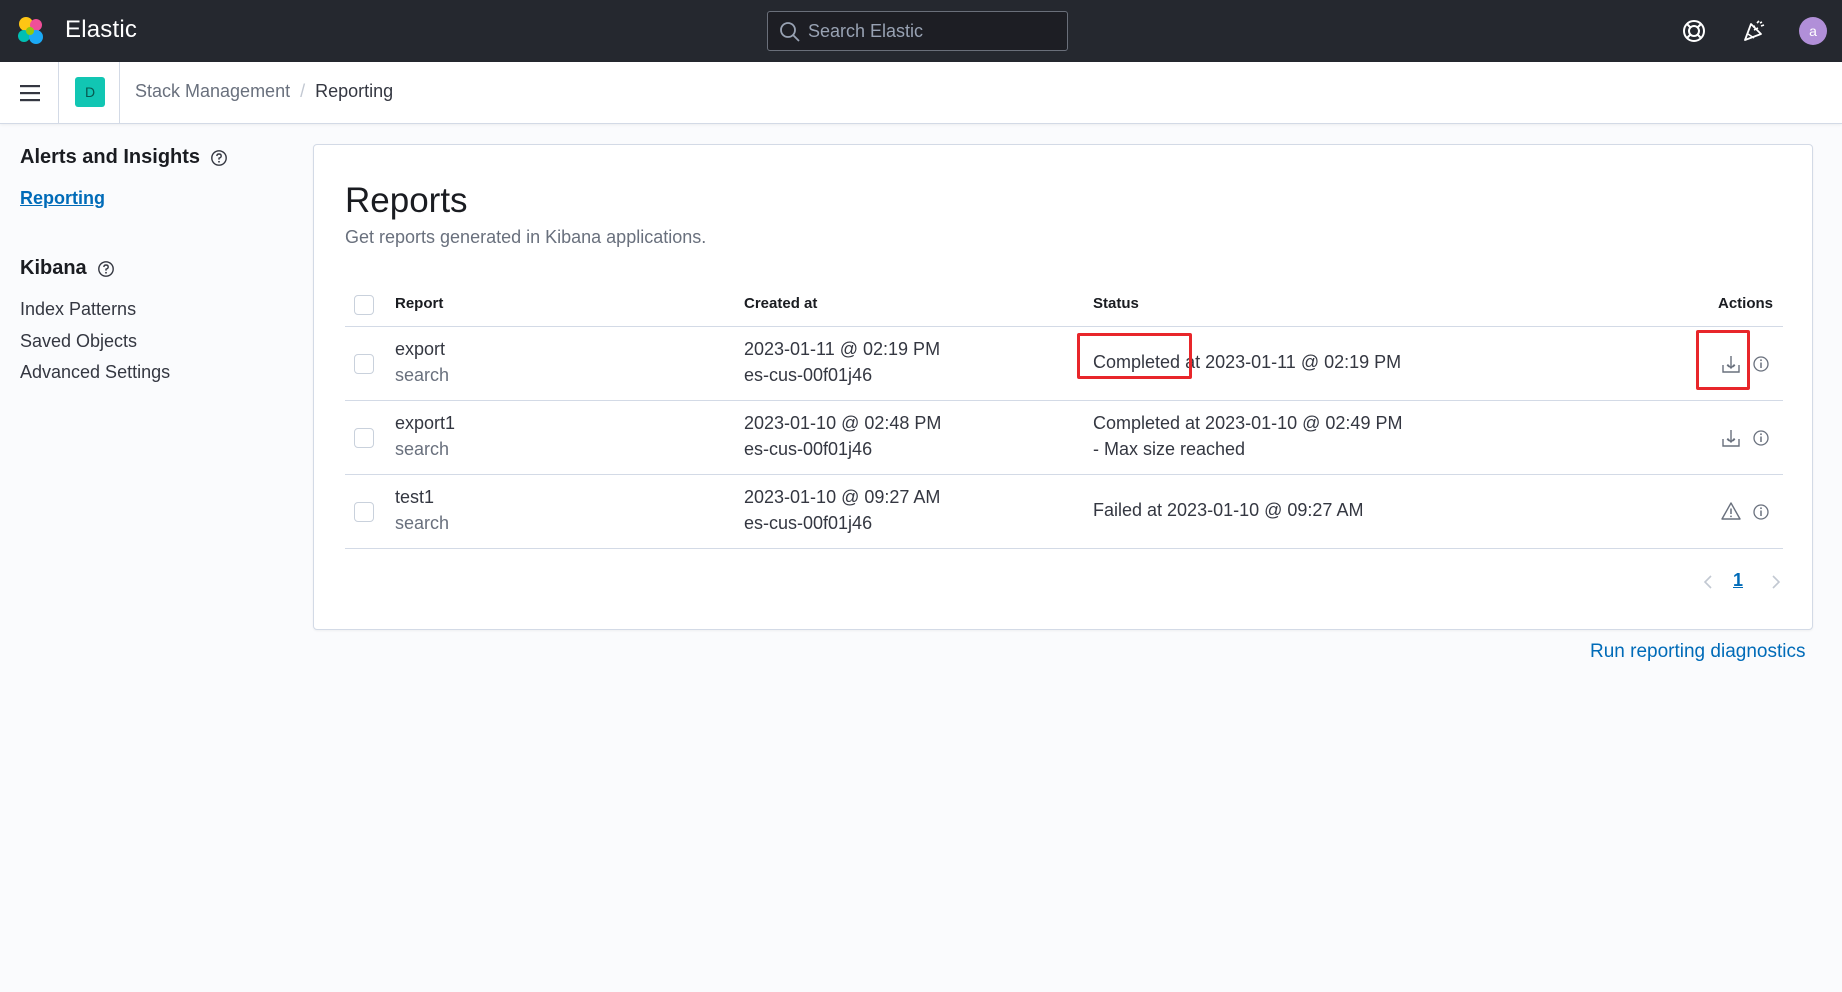 This screenshot has width=1842, height=992. I want to click on status-text: Failed at 2023-01-10 @ 09:27 AM, so click(1228, 510).